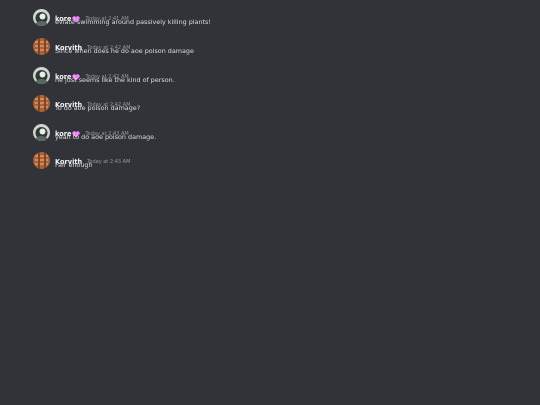 The width and height of the screenshot is (540, 405). I want to click on message-content: Fair enough, so click(74, 165).